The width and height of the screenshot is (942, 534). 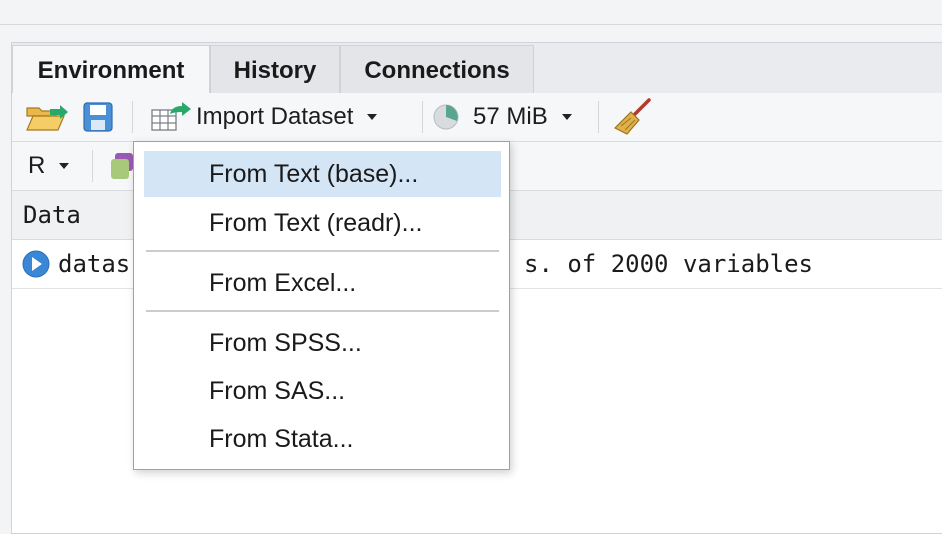 I want to click on environment-toolbar: Import Dataset 57 MiB, so click(x=477, y=117).